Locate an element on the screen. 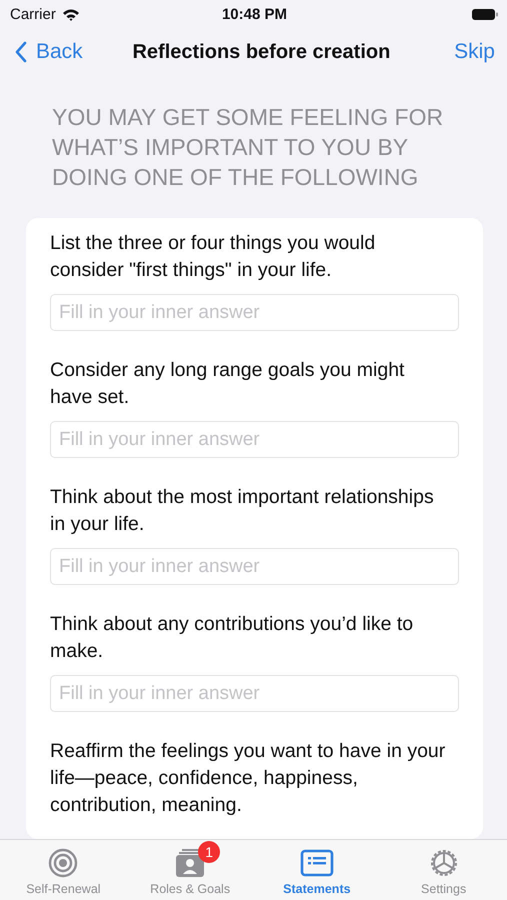 This screenshot has height=900, width=507. target-icon is located at coordinates (63, 863).